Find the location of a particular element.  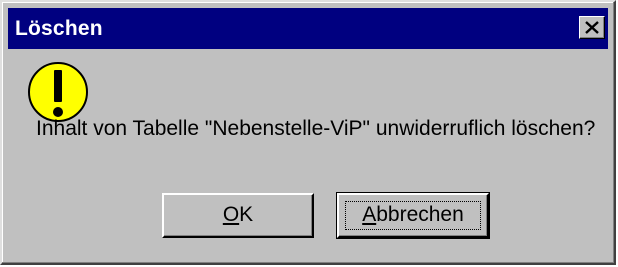

ok-button-label: OK is located at coordinates (238, 214).